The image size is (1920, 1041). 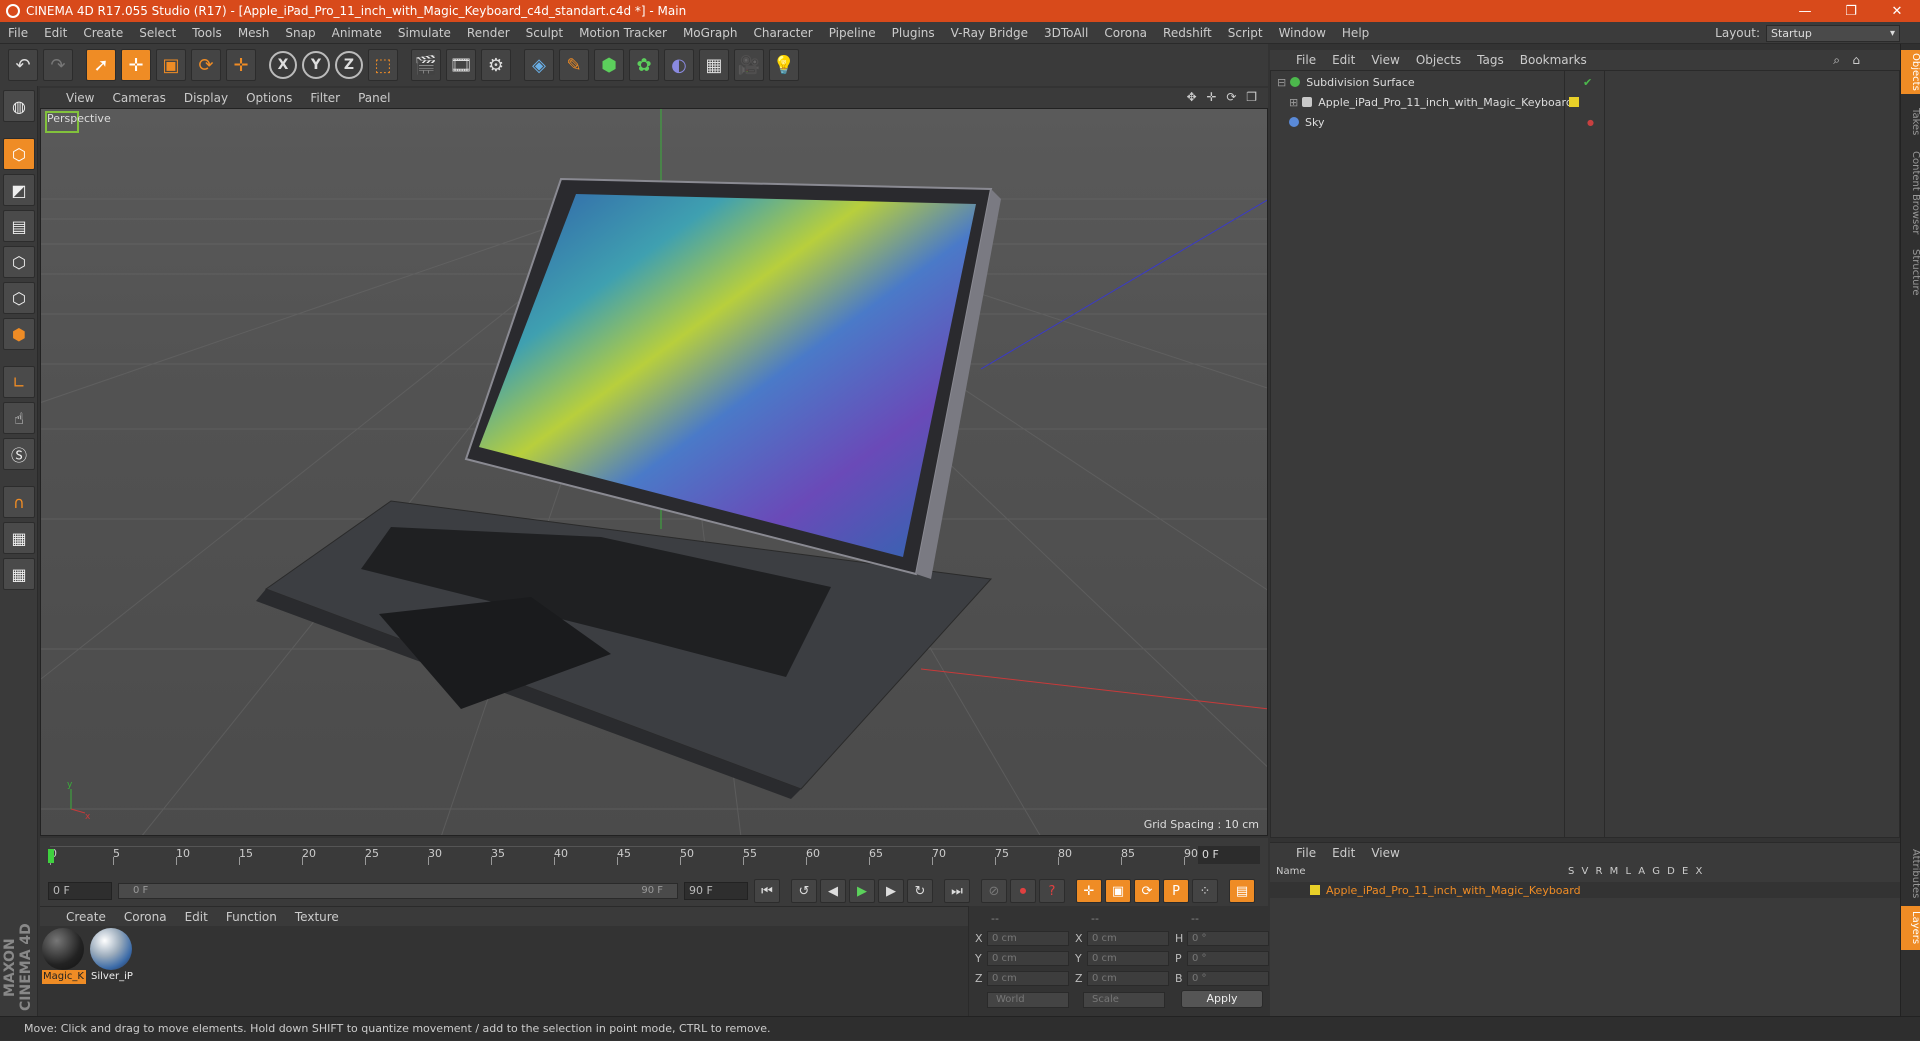 What do you see at coordinates (1228, 958) in the screenshot?
I see `rotation-p-field: 0 °` at bounding box center [1228, 958].